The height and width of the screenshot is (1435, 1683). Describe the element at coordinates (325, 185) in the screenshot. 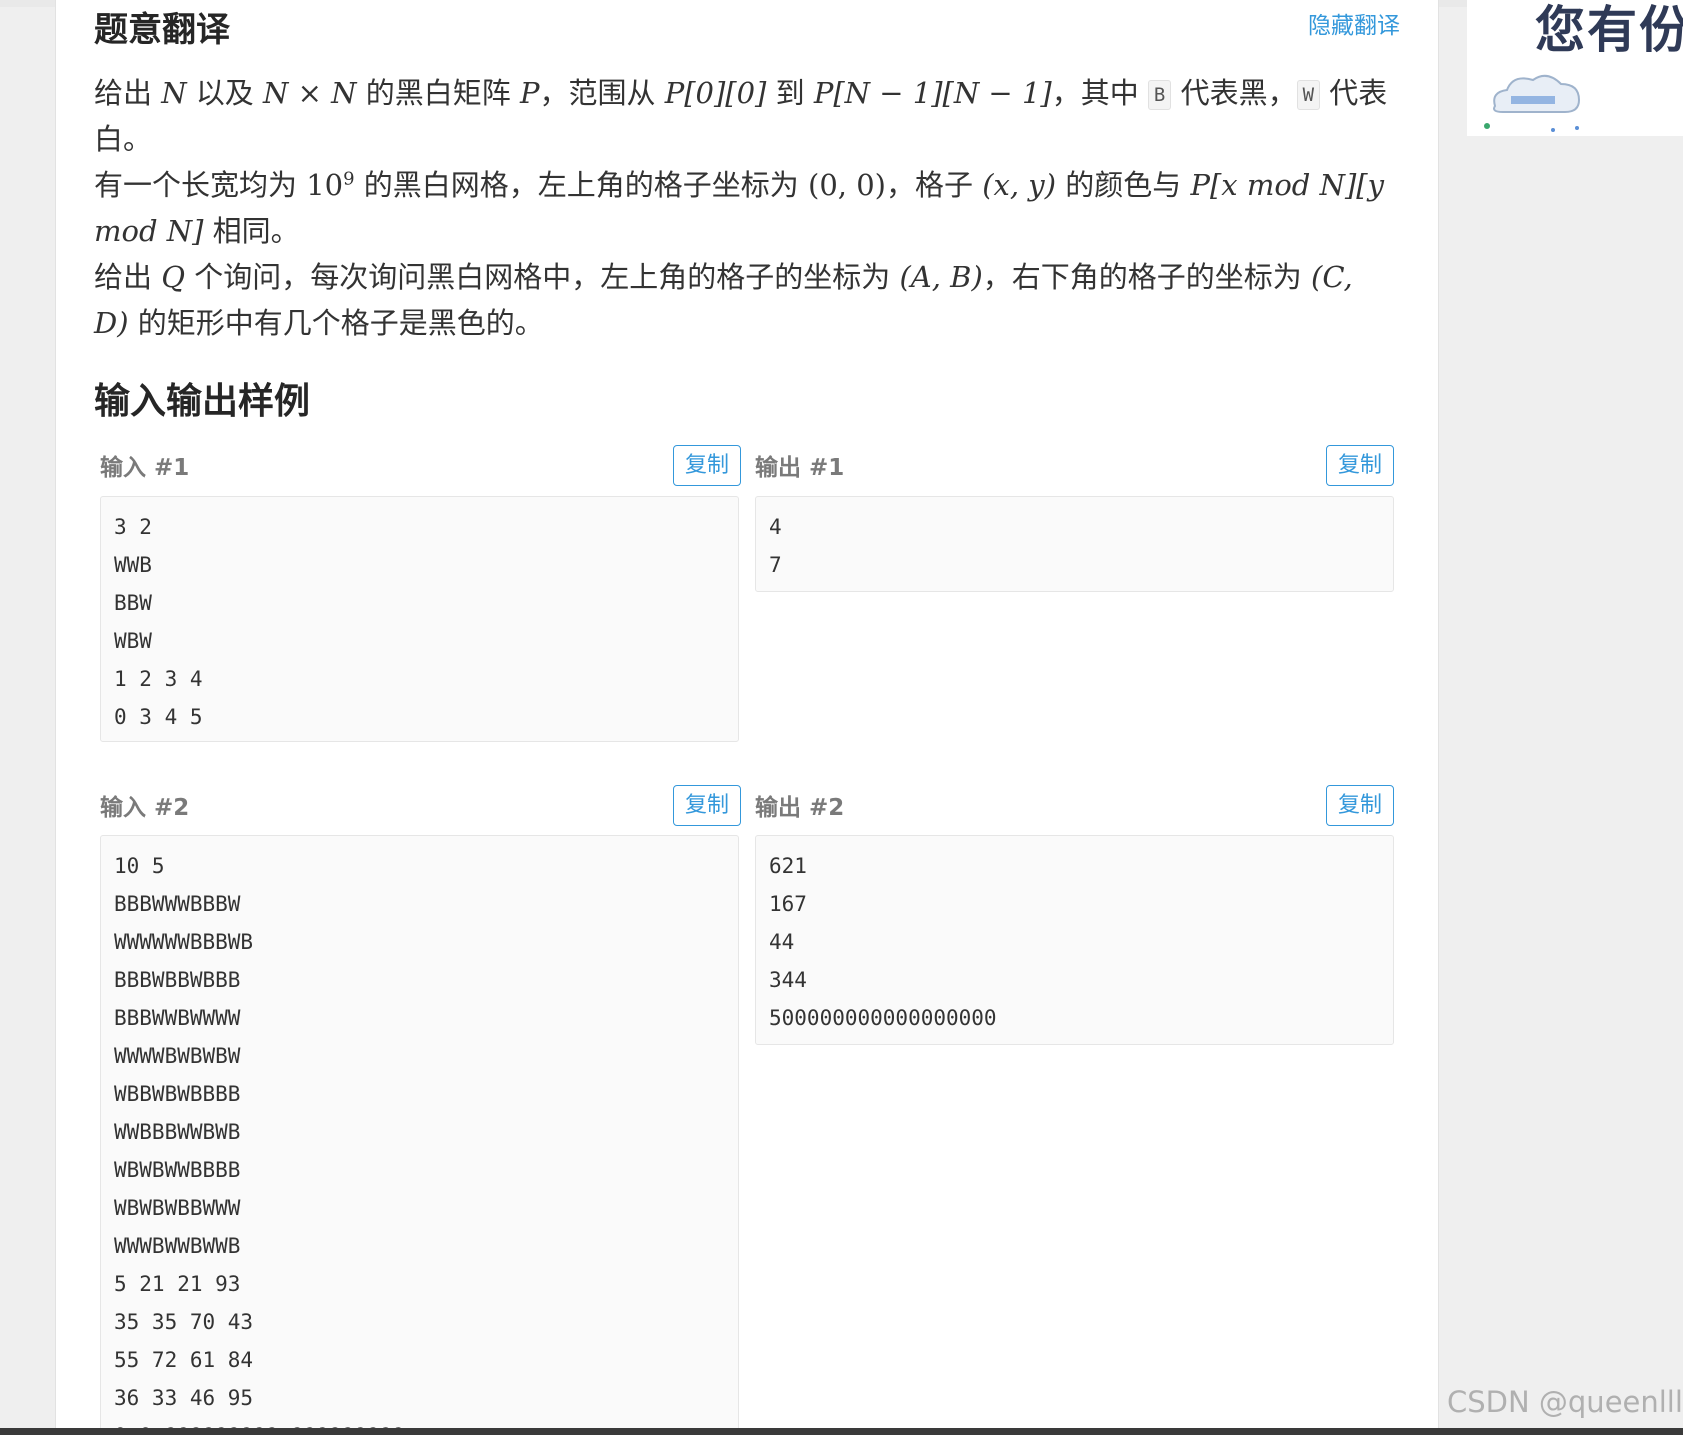

I see `math-ten: 10` at that location.